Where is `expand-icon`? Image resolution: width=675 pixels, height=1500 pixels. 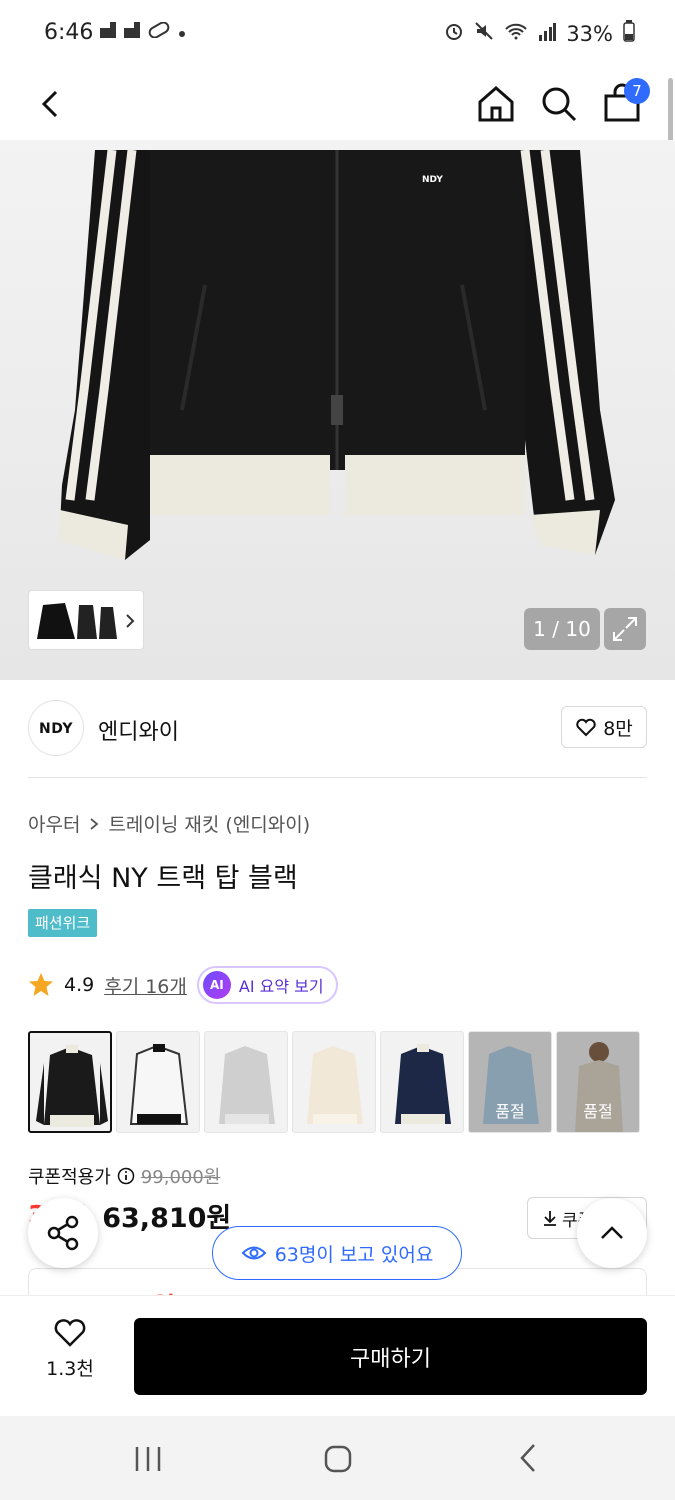 expand-icon is located at coordinates (625, 629).